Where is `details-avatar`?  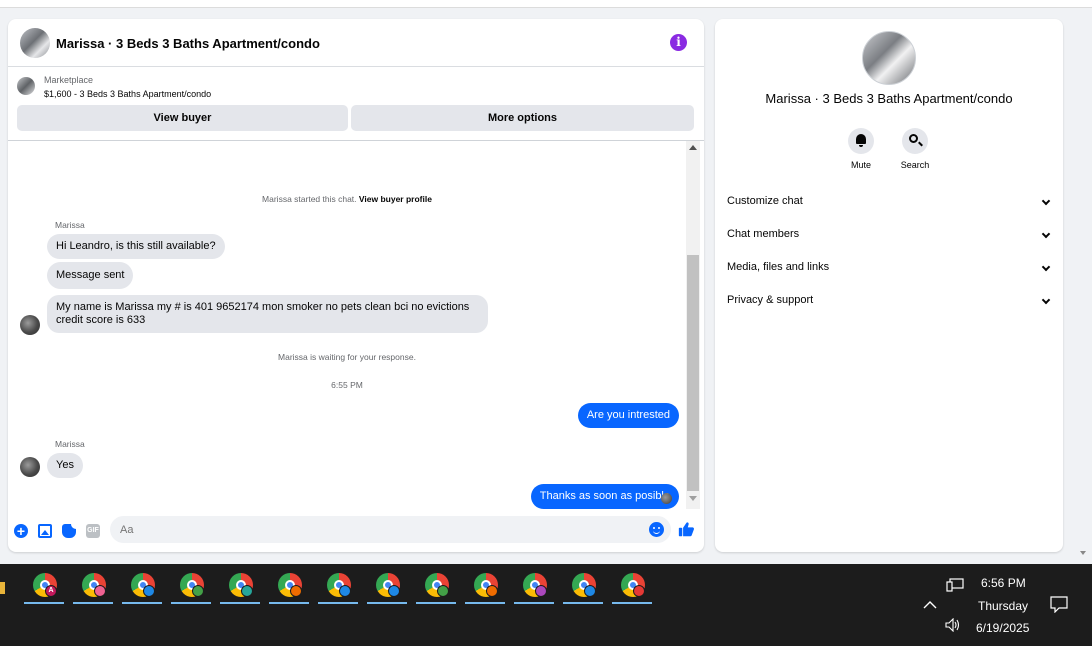 details-avatar is located at coordinates (889, 58).